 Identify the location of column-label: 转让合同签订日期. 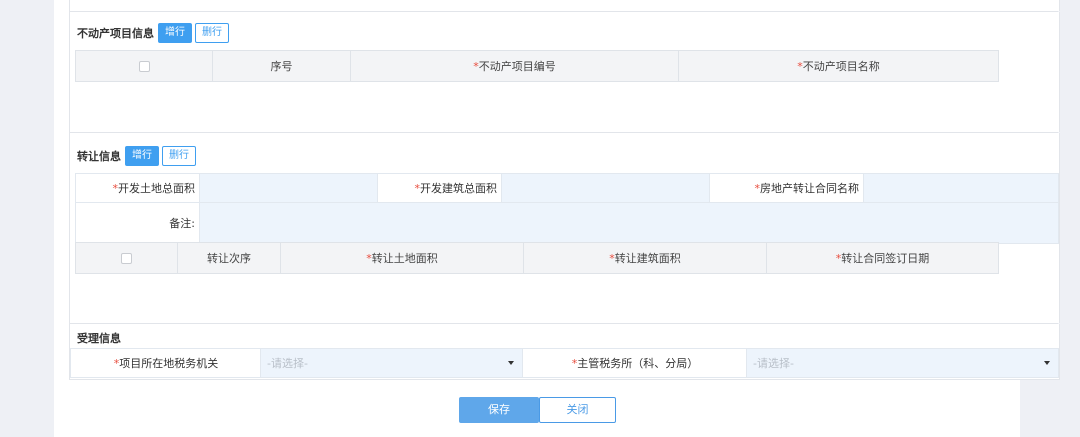
(885, 258).